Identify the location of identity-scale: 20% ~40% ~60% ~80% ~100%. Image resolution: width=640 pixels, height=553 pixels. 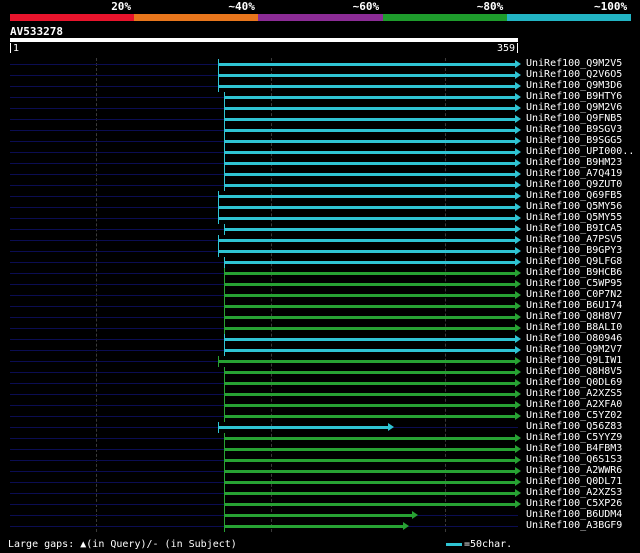
(321, 11).